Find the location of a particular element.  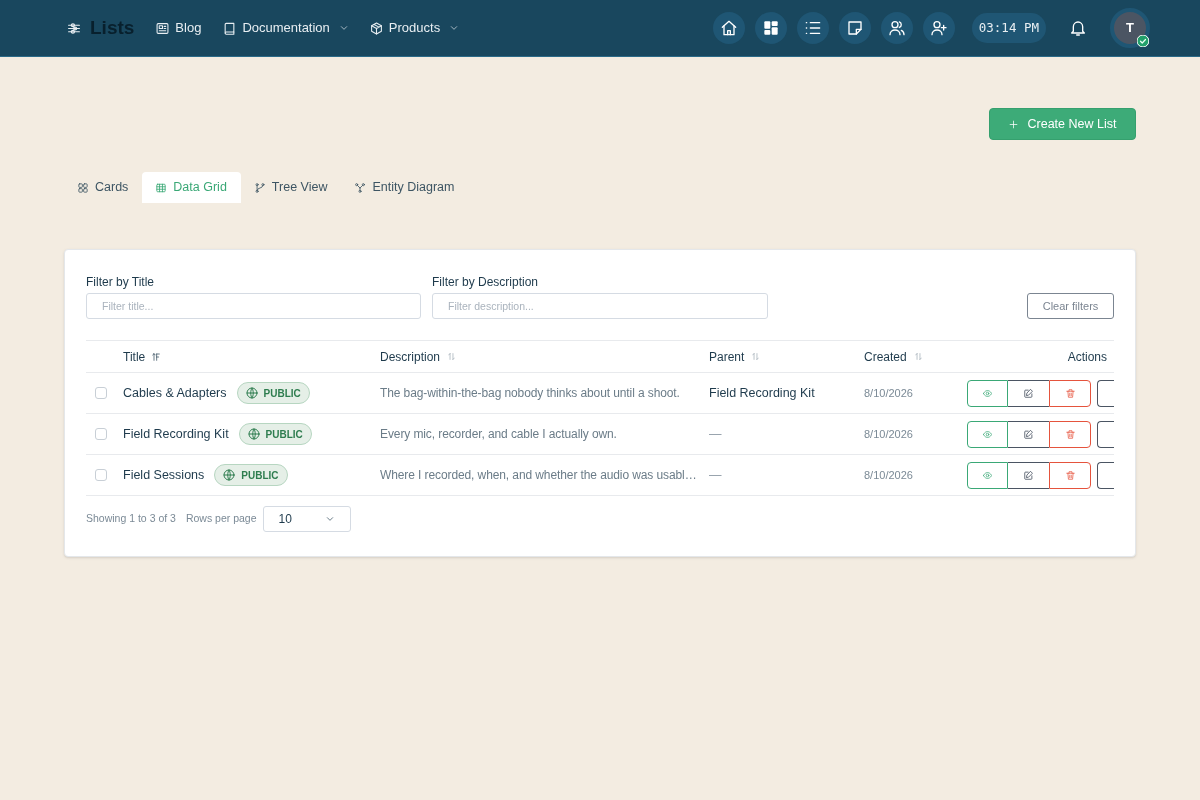

list-button is located at coordinates (812, 28).